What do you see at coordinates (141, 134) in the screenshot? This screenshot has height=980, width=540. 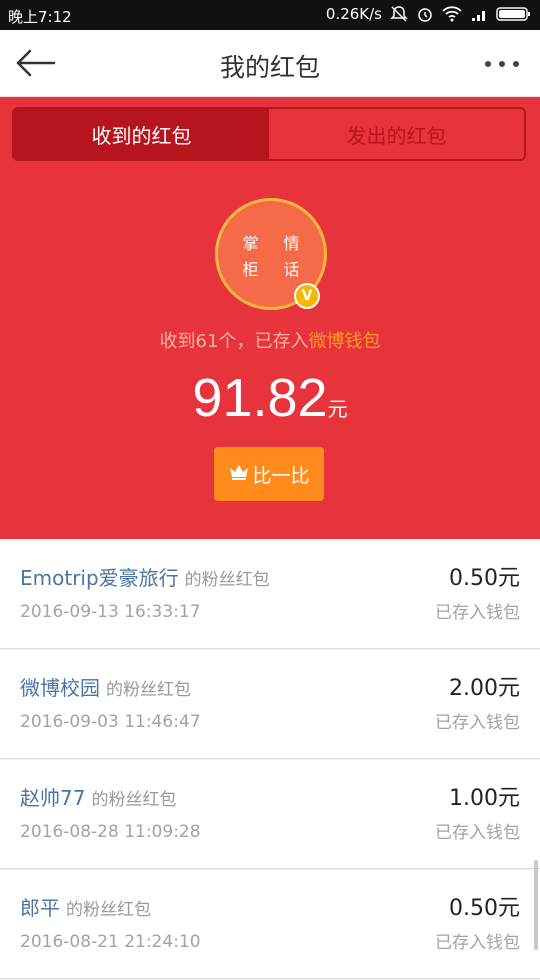 I see `tab-received: 收到的红包` at bounding box center [141, 134].